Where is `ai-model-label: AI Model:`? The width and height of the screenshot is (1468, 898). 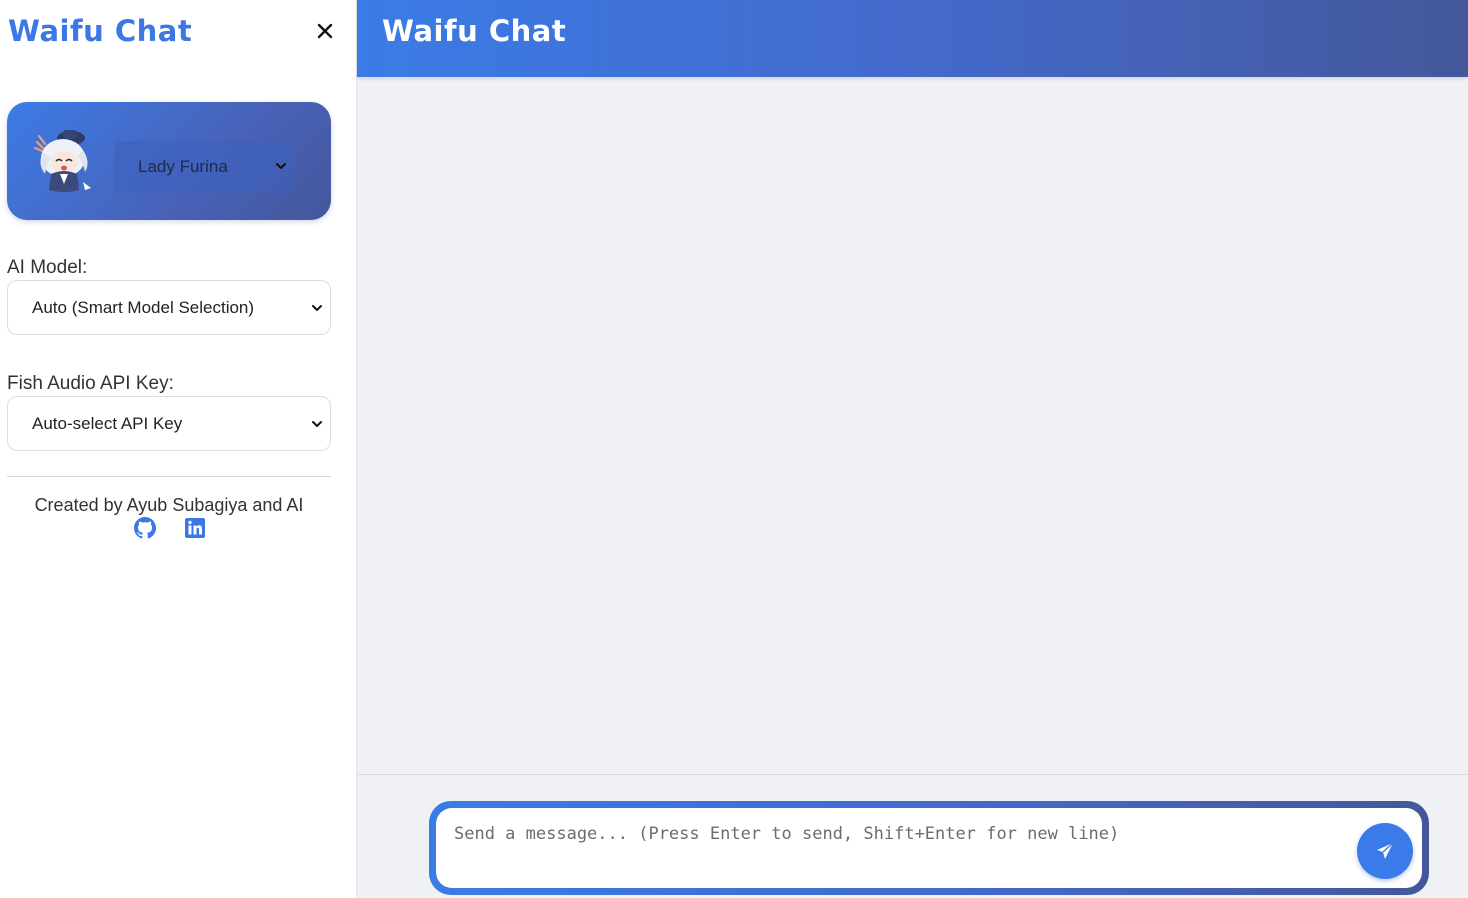
ai-model-label: AI Model: is located at coordinates (47, 267).